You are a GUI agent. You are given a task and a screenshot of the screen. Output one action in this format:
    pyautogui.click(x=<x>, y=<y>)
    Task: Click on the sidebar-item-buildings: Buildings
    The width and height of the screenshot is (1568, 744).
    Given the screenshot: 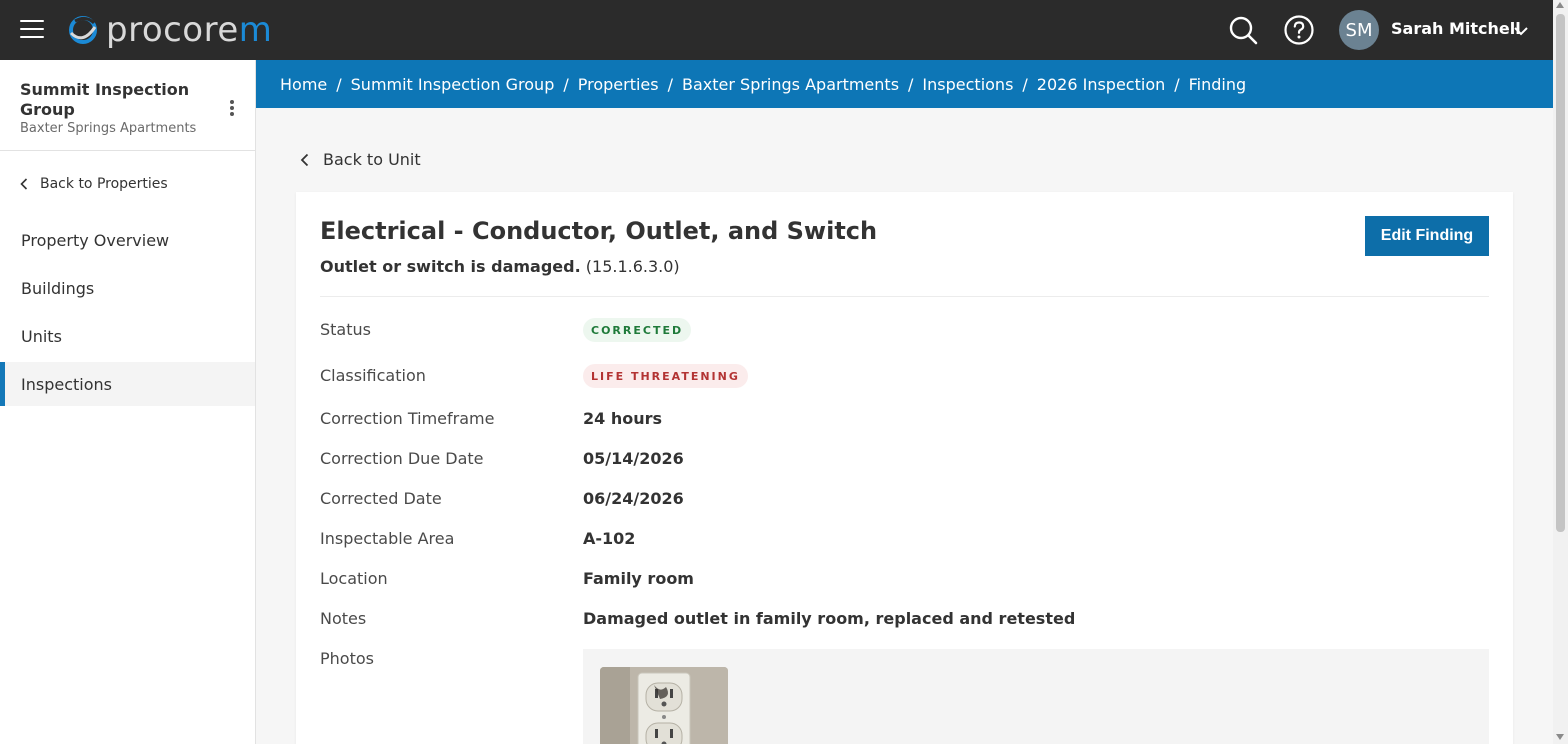 What is the action you would take?
    pyautogui.click(x=127, y=288)
    